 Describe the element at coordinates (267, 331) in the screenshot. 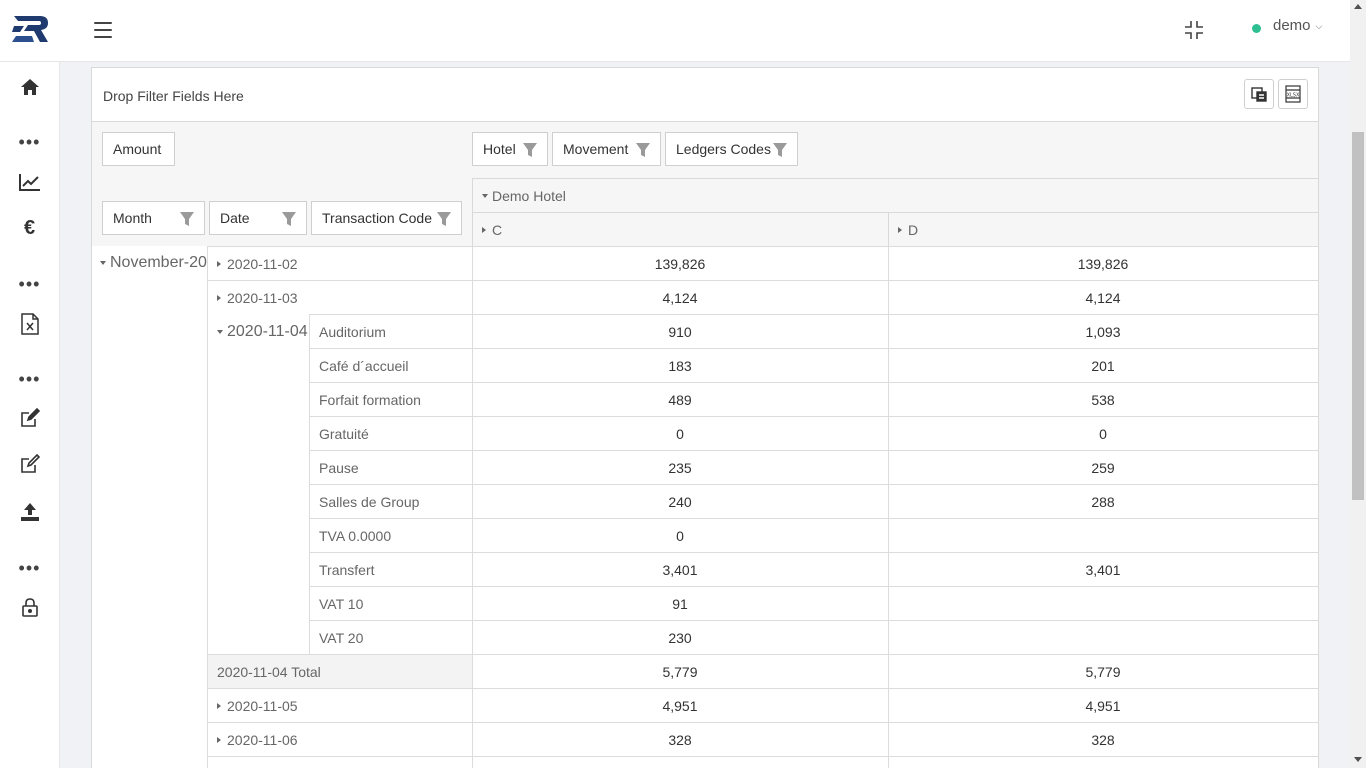

I see `row-label: 2020-11-04` at that location.